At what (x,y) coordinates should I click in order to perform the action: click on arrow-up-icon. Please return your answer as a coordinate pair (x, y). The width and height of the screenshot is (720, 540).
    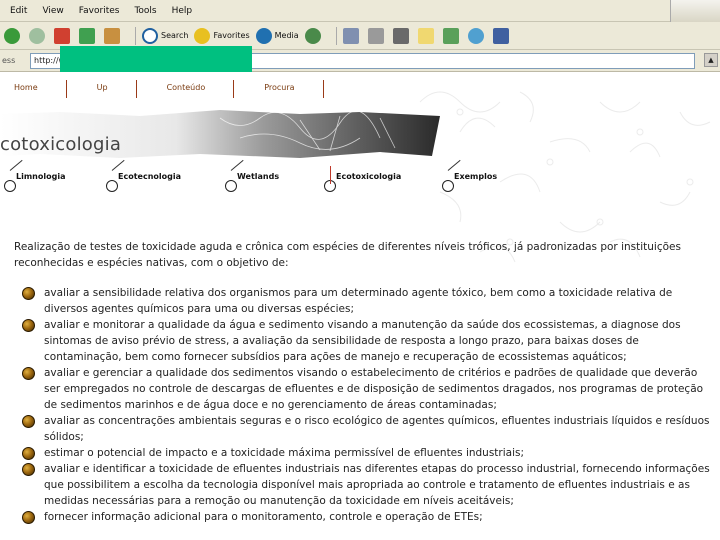
    Looking at the image, I should click on (330, 175).